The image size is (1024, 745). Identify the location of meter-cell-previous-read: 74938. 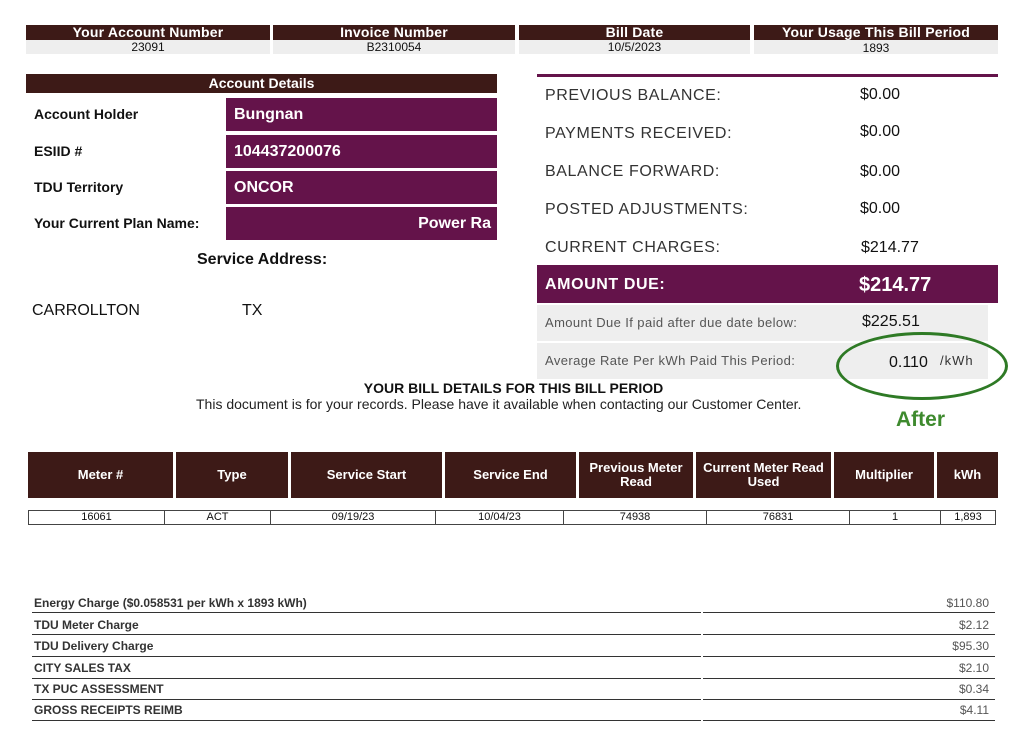
(635, 517).